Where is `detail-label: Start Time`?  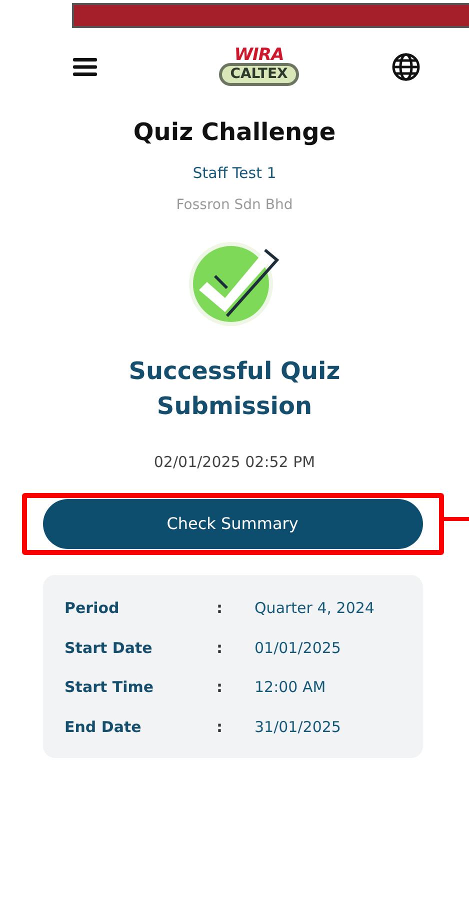
detail-label: Start Time is located at coordinates (109, 687).